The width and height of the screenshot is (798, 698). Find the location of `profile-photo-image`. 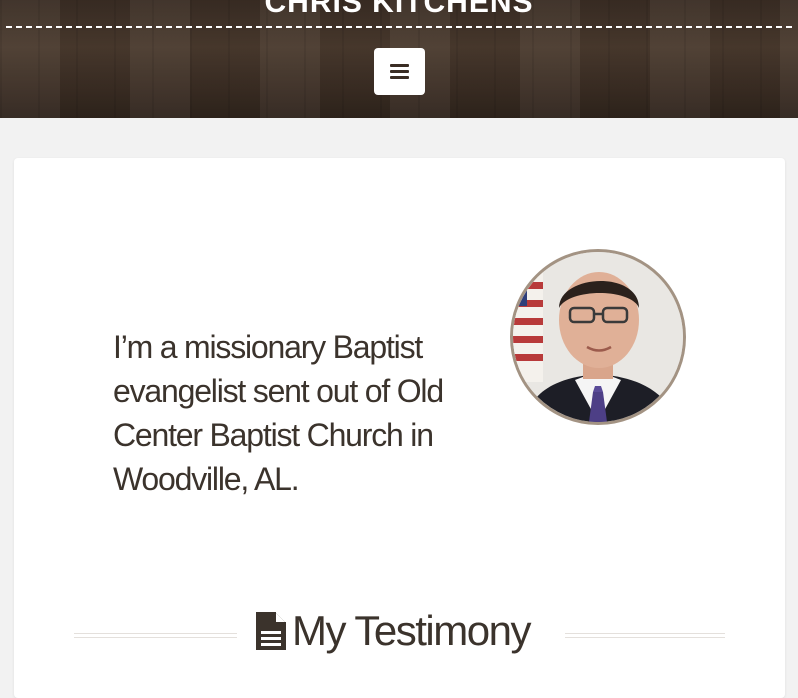

profile-photo-image is located at coordinates (598, 337).